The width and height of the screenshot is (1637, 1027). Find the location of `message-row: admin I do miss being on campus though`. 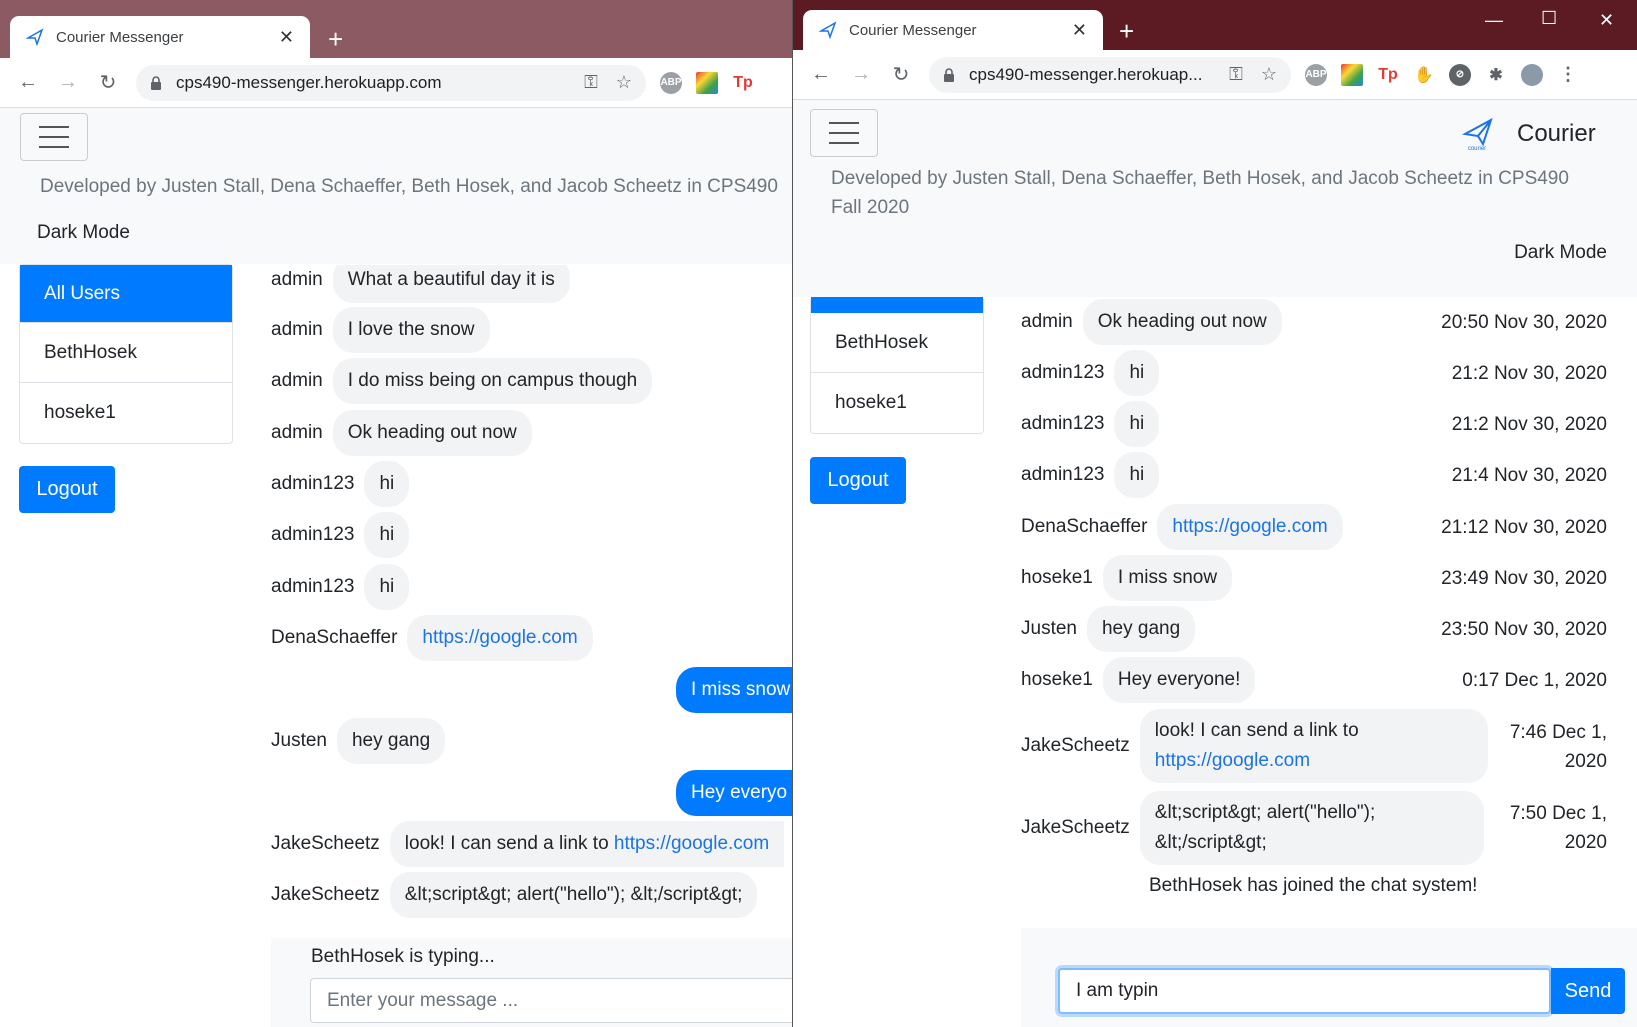

message-row: admin I do miss being on campus though is located at coordinates (462, 381).